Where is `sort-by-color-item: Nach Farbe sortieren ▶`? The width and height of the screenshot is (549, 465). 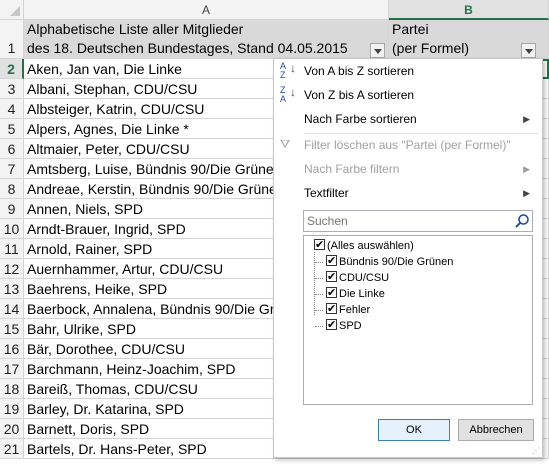
sort-by-color-item: Nach Farbe sortieren ▶ is located at coordinates (408, 119).